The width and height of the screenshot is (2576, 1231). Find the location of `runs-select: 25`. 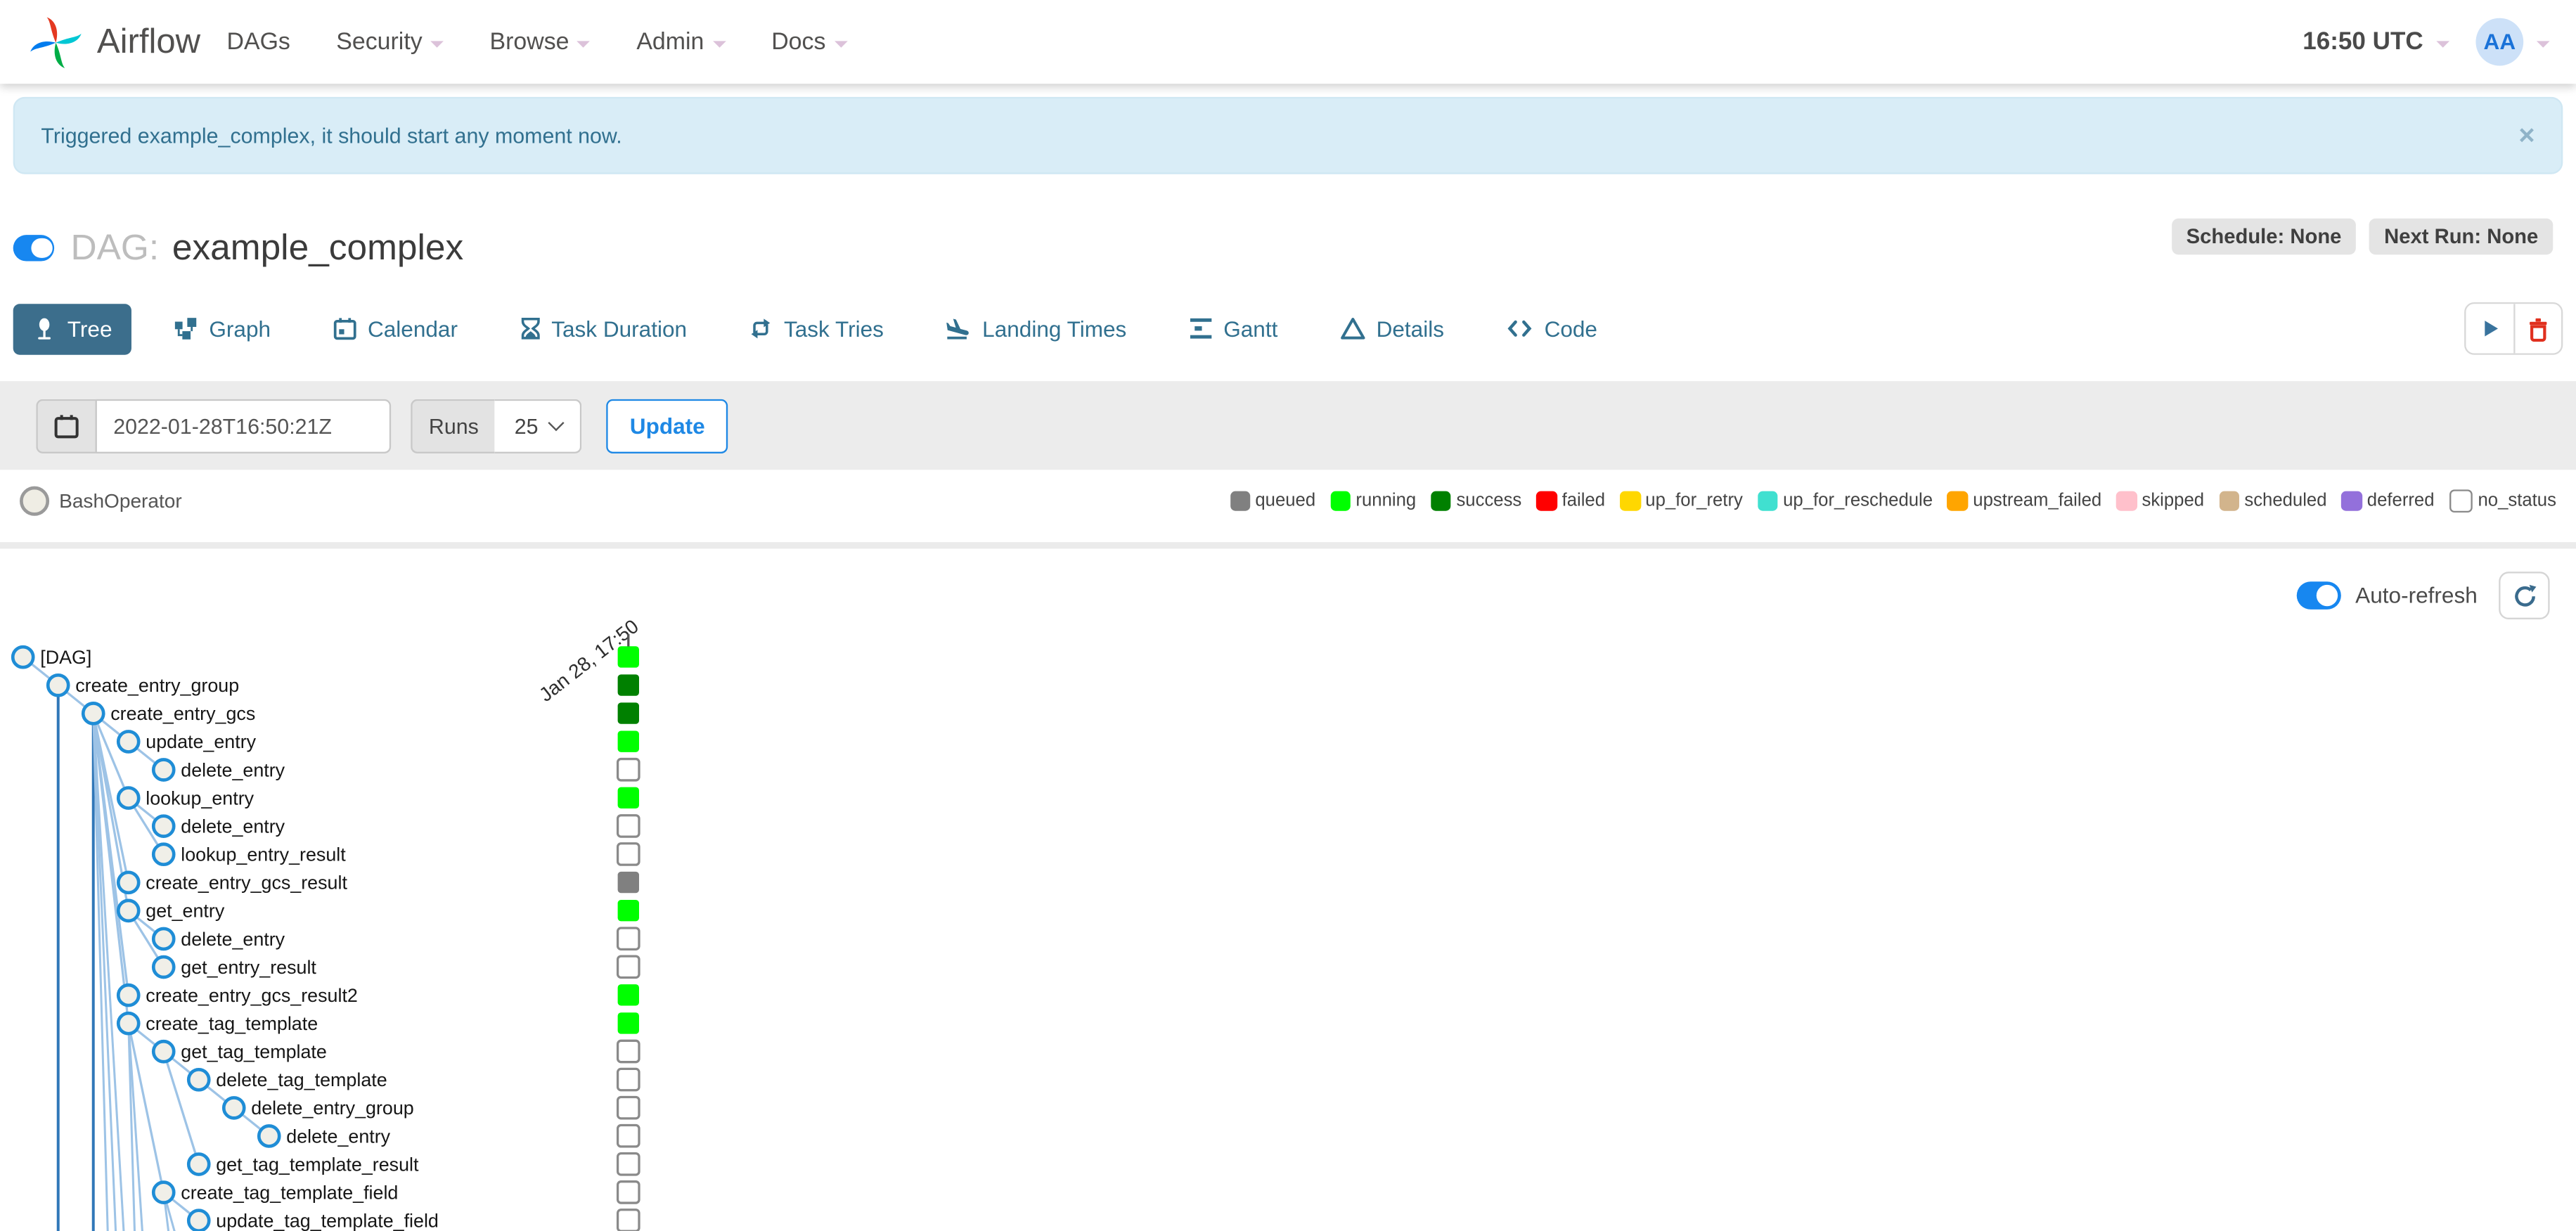

runs-select: 25 is located at coordinates (539, 425).